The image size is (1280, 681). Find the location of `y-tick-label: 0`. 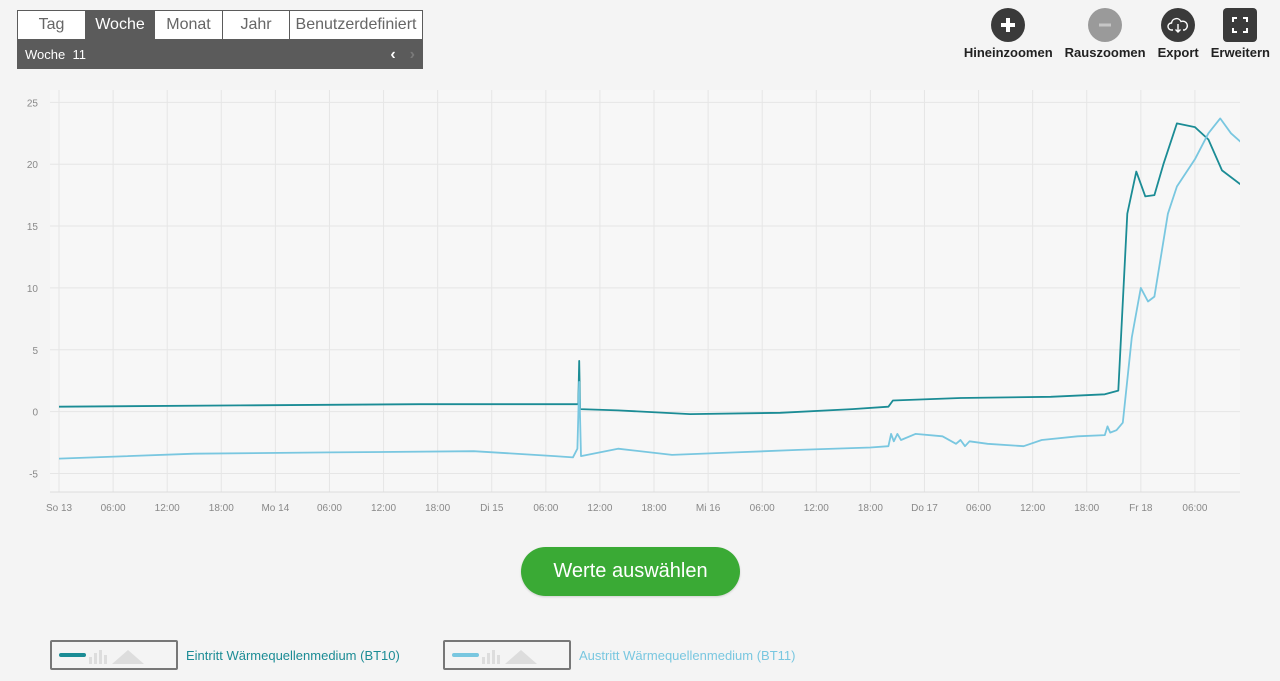

y-tick-label: 0 is located at coordinates (35, 413).